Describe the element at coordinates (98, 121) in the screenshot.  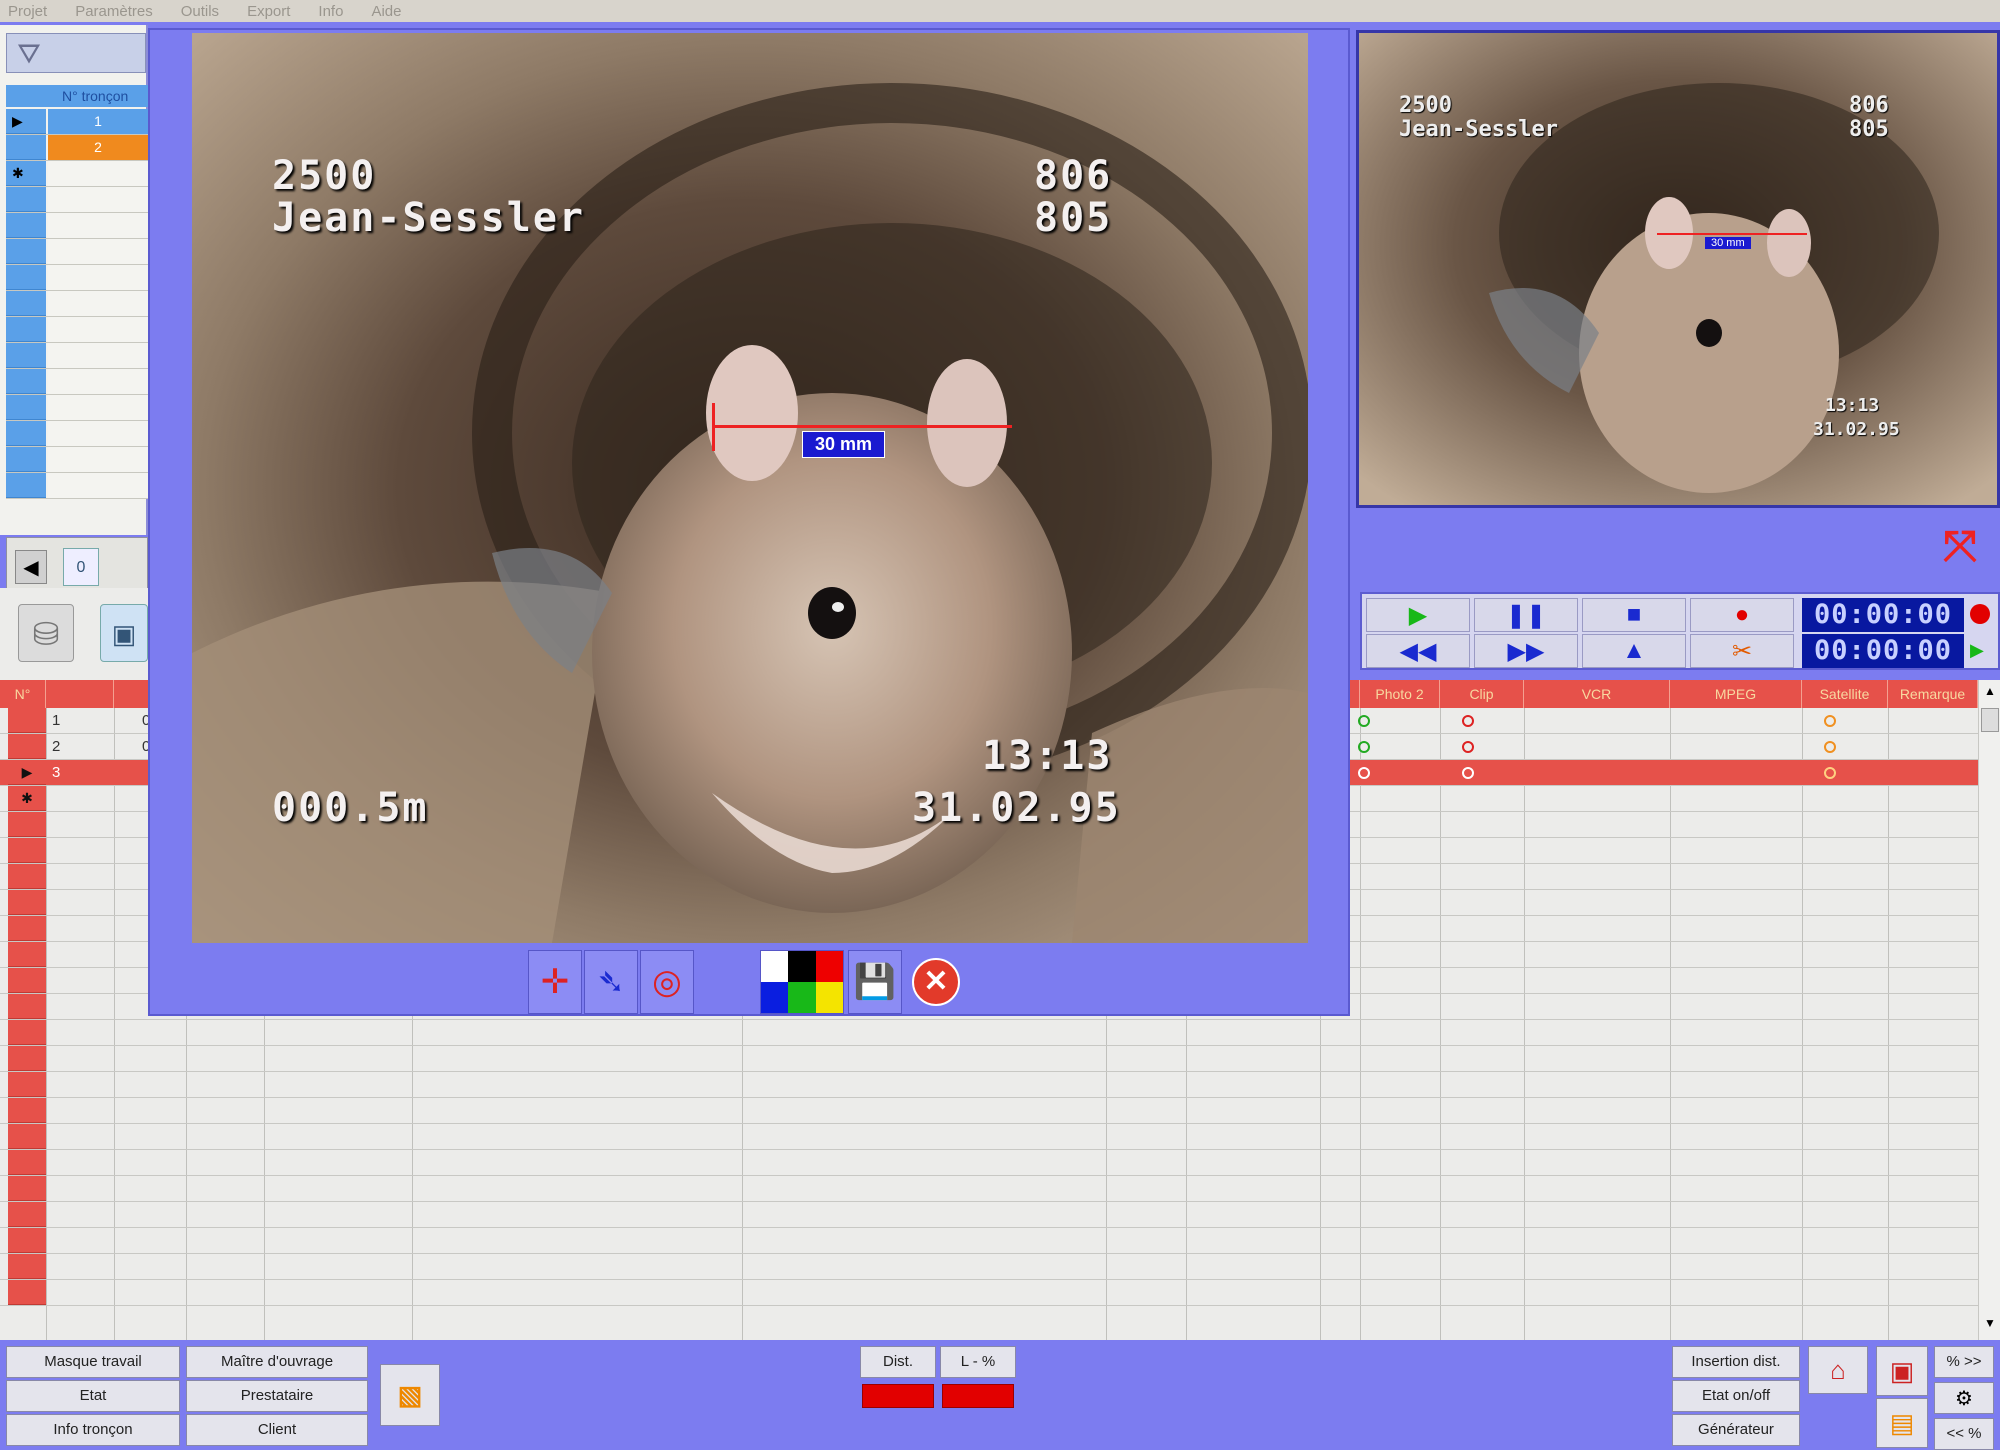
I see `troncon-number: 1` at that location.